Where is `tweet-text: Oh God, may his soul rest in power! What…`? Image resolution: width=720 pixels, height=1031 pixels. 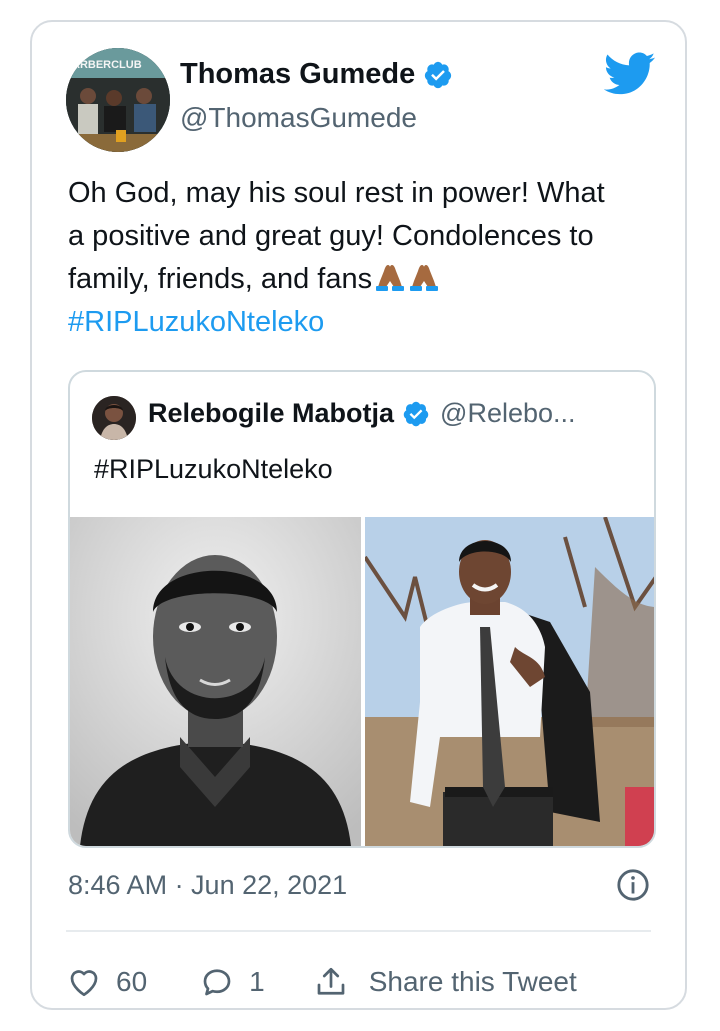 tweet-text: Oh God, may his soul rest in power! What… is located at coordinates (363, 258).